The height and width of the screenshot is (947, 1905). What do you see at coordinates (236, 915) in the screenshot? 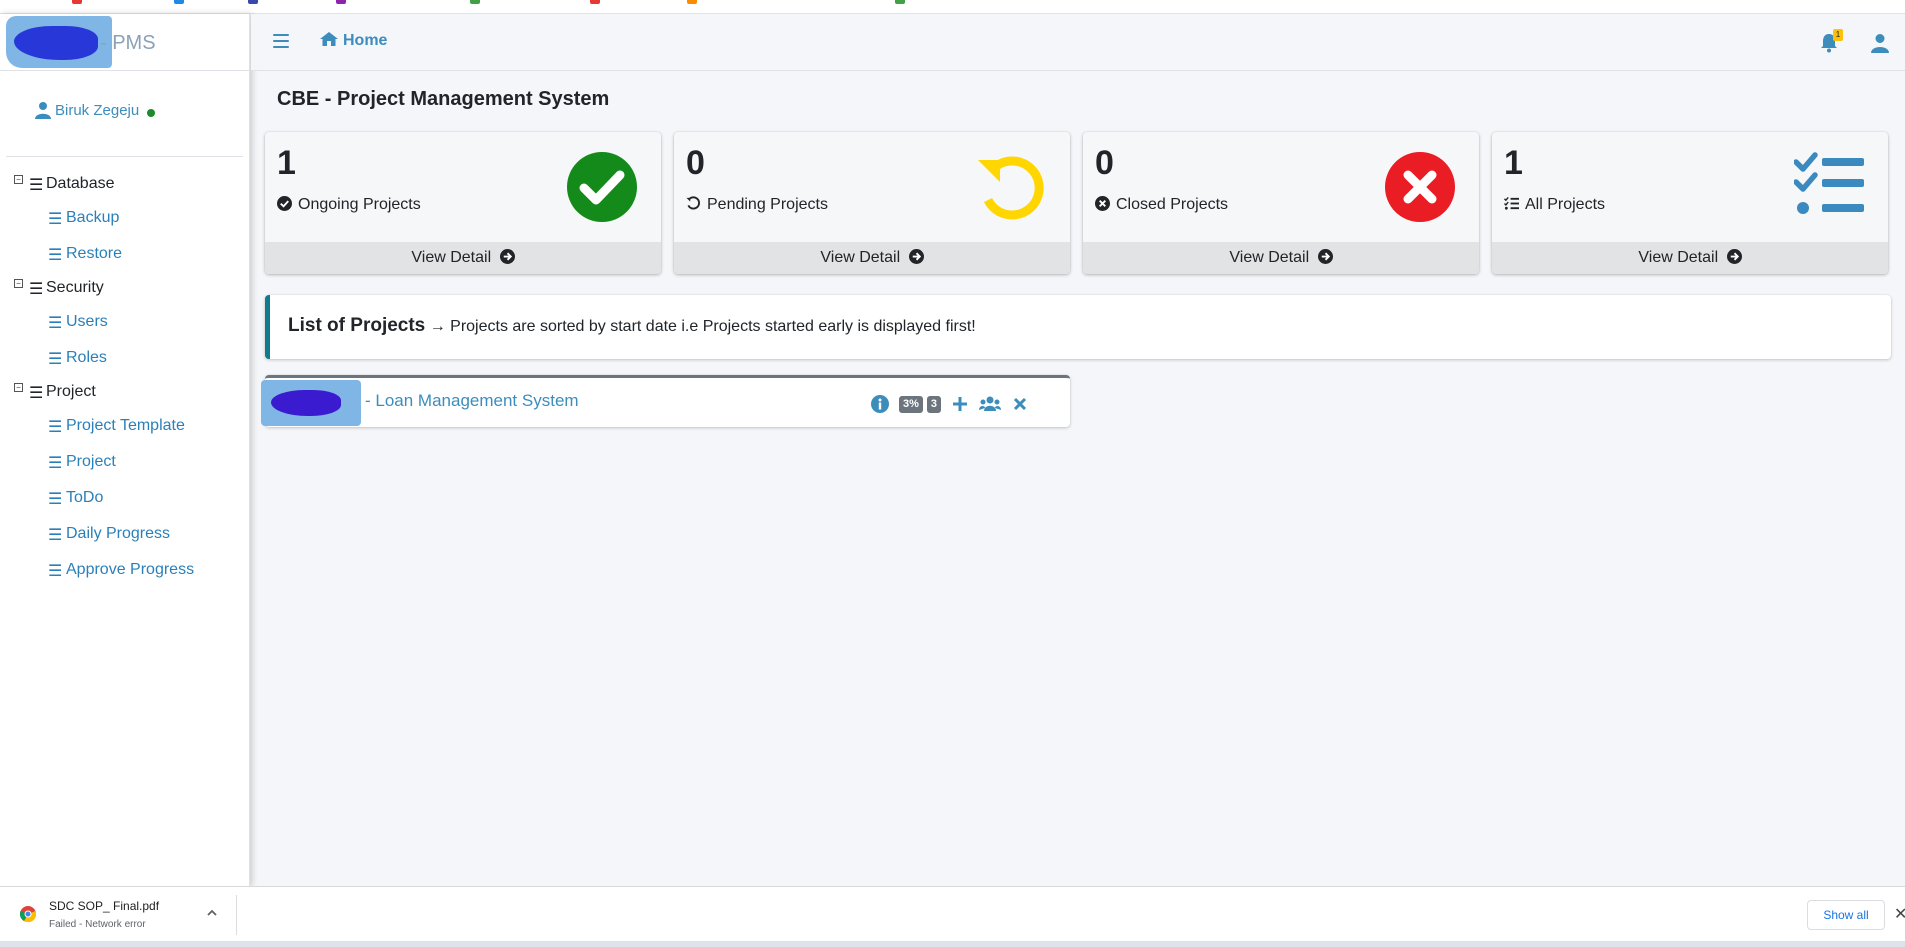
I see `divider` at bounding box center [236, 915].